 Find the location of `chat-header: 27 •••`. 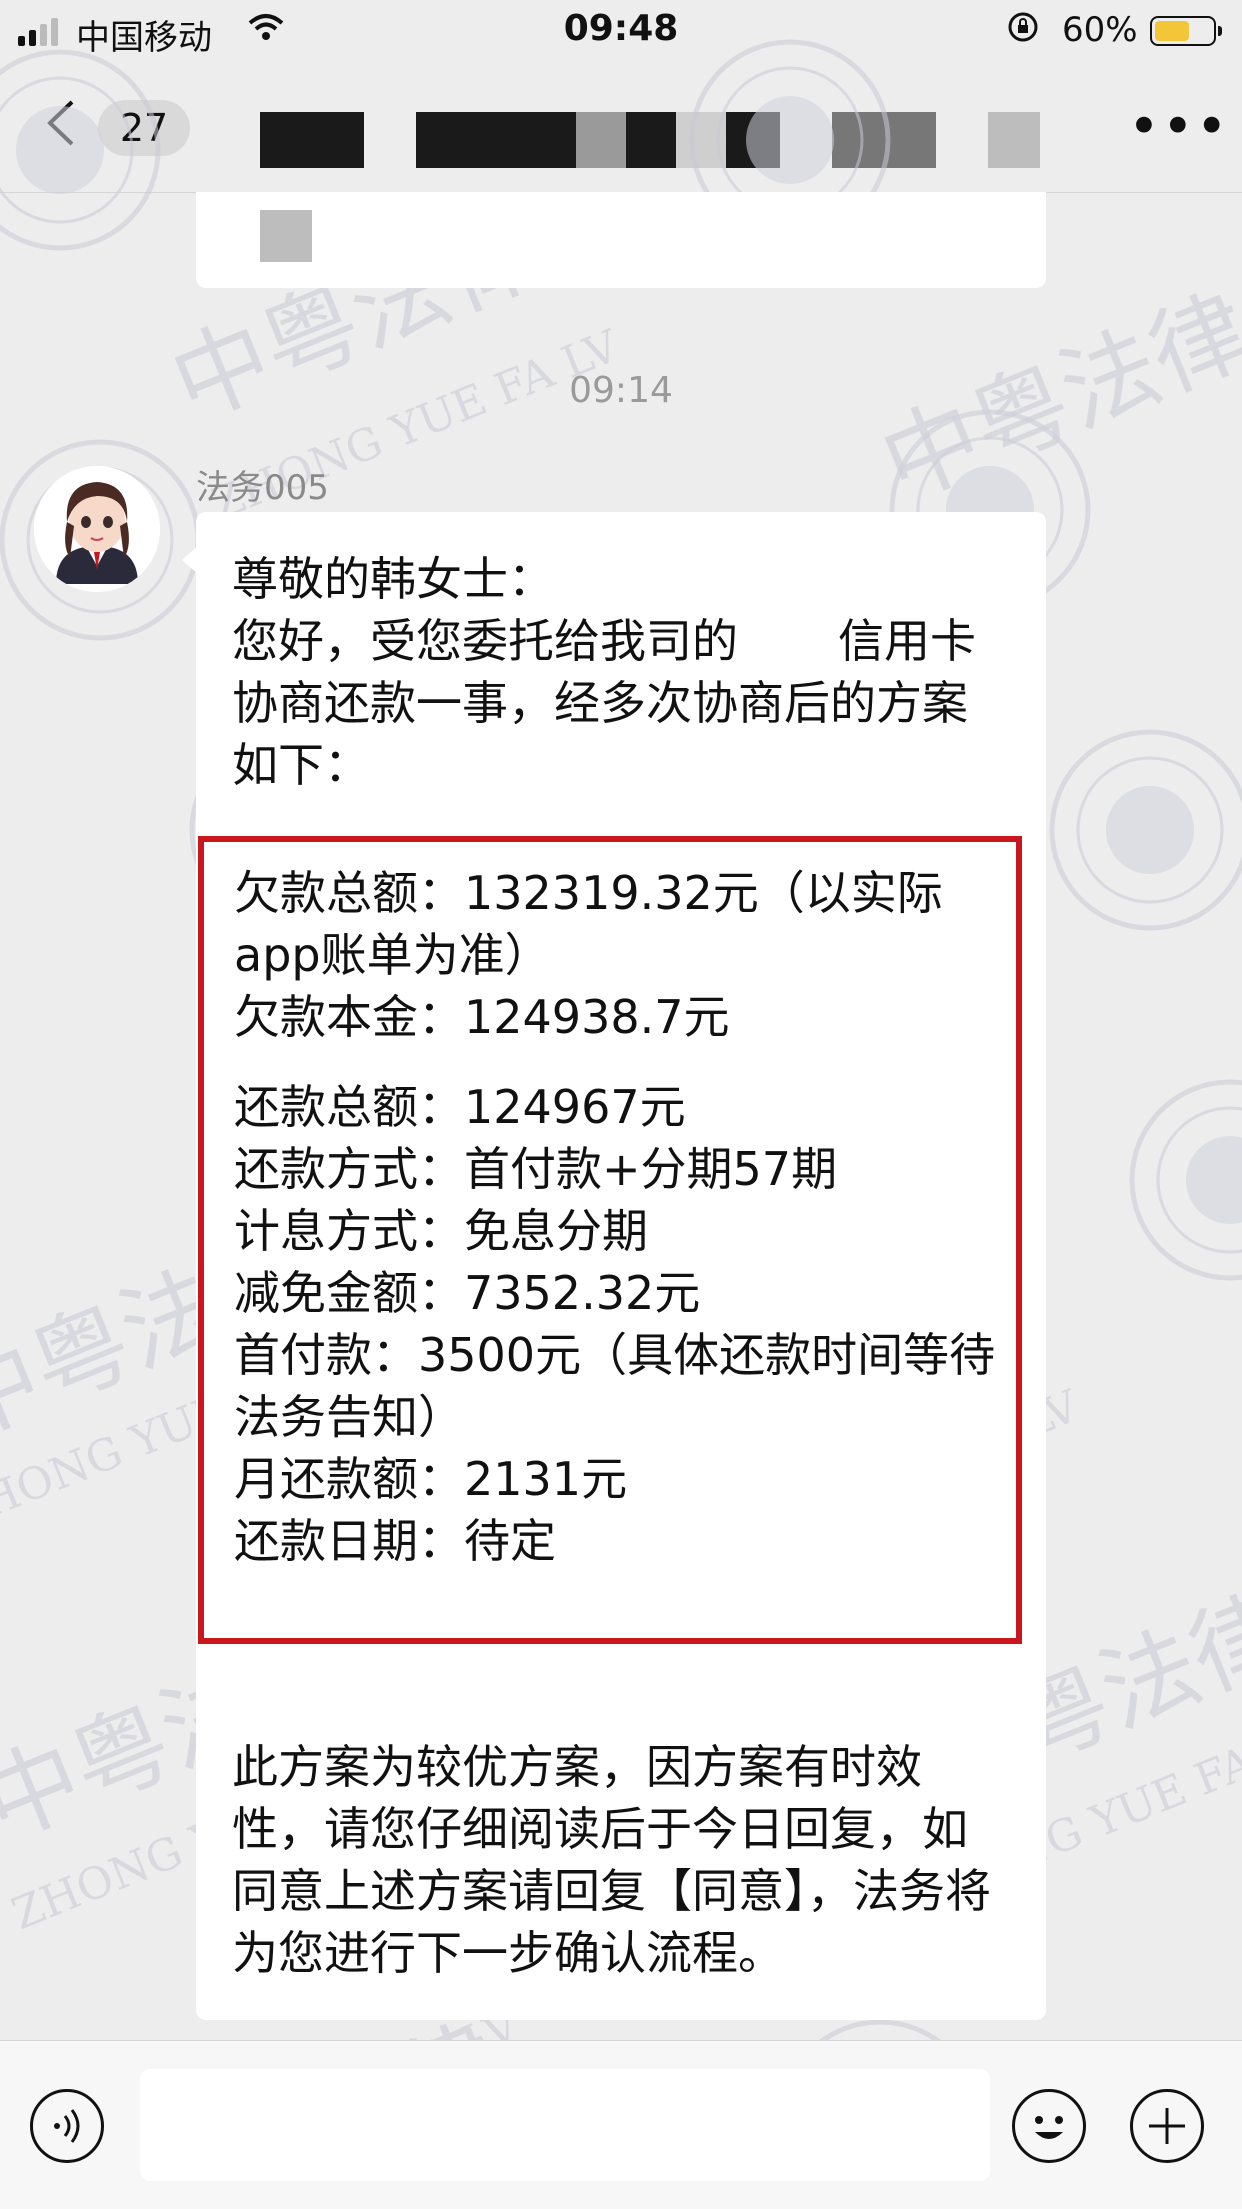

chat-header: 27 ••• is located at coordinates (621, 127).